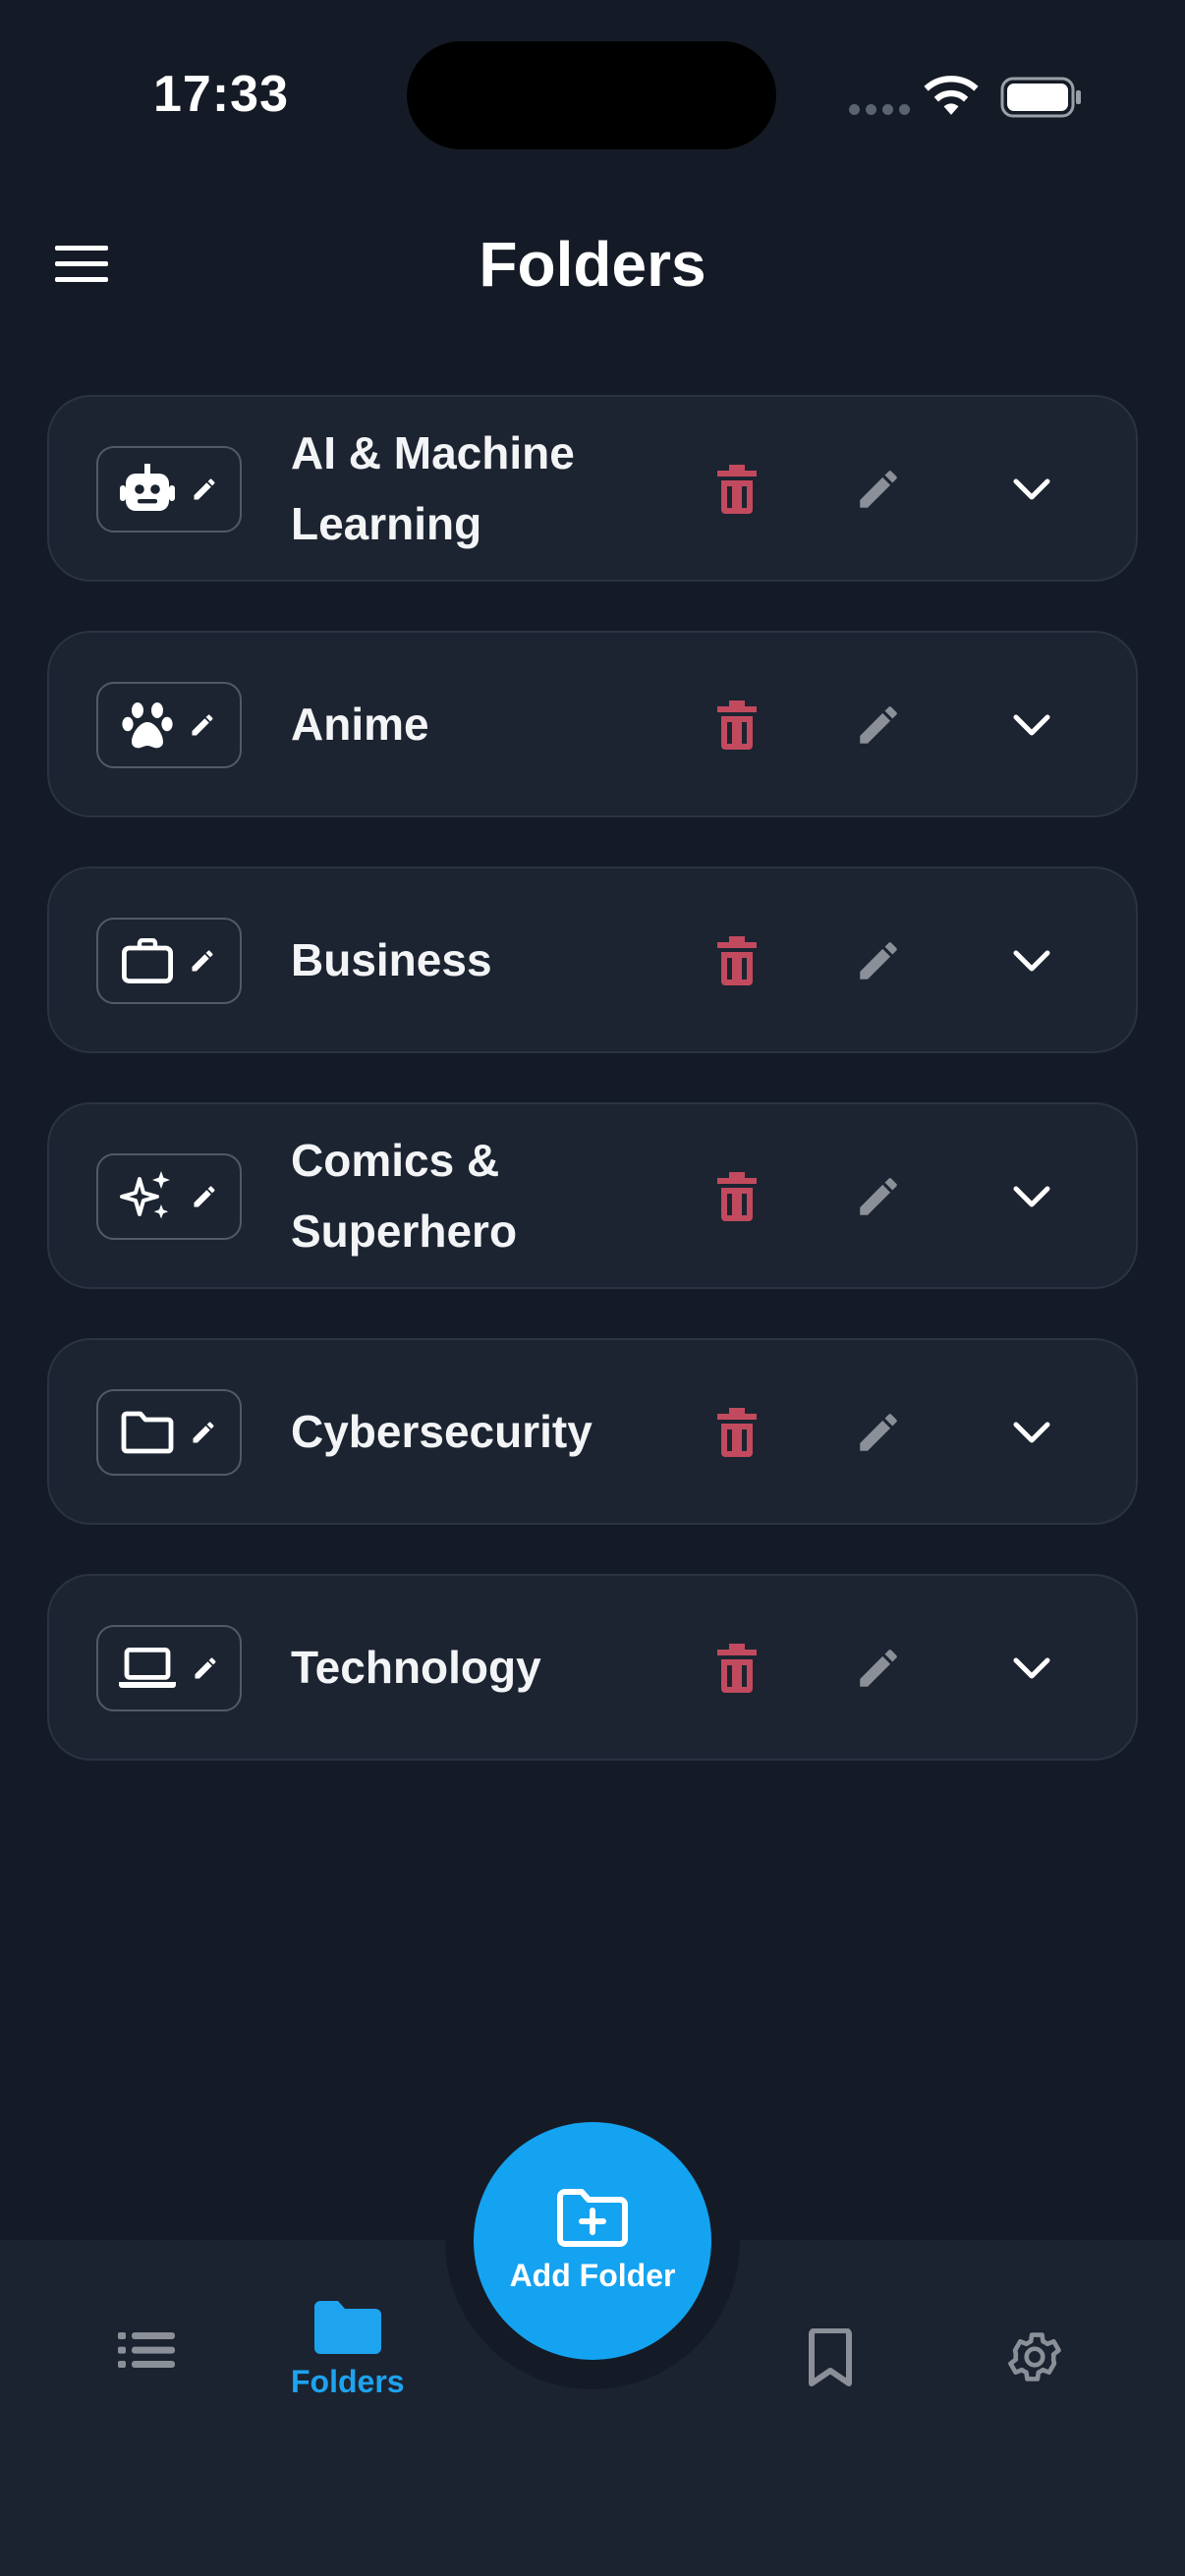 The width and height of the screenshot is (1185, 2576). I want to click on folder-row: Cybersecurity, so click(592, 1431).